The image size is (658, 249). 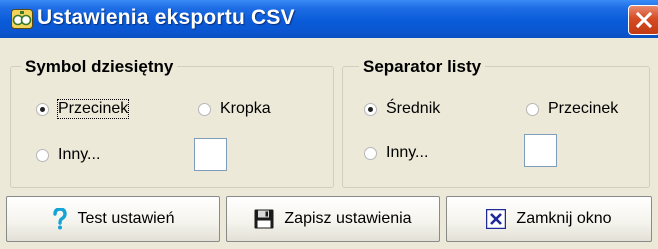 I want to click on close-window-label: Zamknij okno, so click(x=564, y=218).